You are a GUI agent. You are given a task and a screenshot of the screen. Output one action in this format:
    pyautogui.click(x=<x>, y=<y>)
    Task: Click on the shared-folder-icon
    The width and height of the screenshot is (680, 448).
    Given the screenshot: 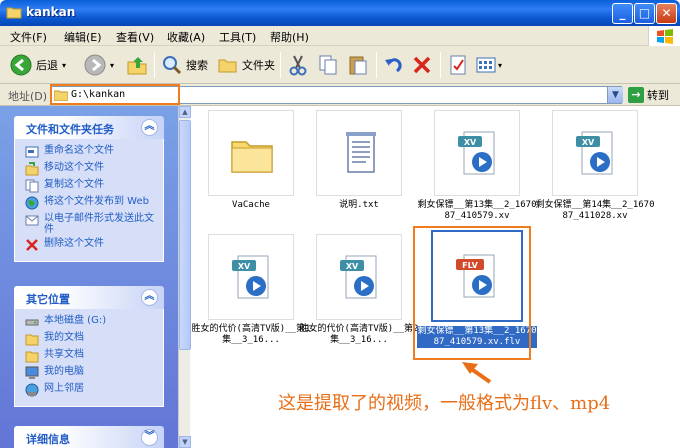 What is the action you would take?
    pyautogui.click(x=32, y=357)
    